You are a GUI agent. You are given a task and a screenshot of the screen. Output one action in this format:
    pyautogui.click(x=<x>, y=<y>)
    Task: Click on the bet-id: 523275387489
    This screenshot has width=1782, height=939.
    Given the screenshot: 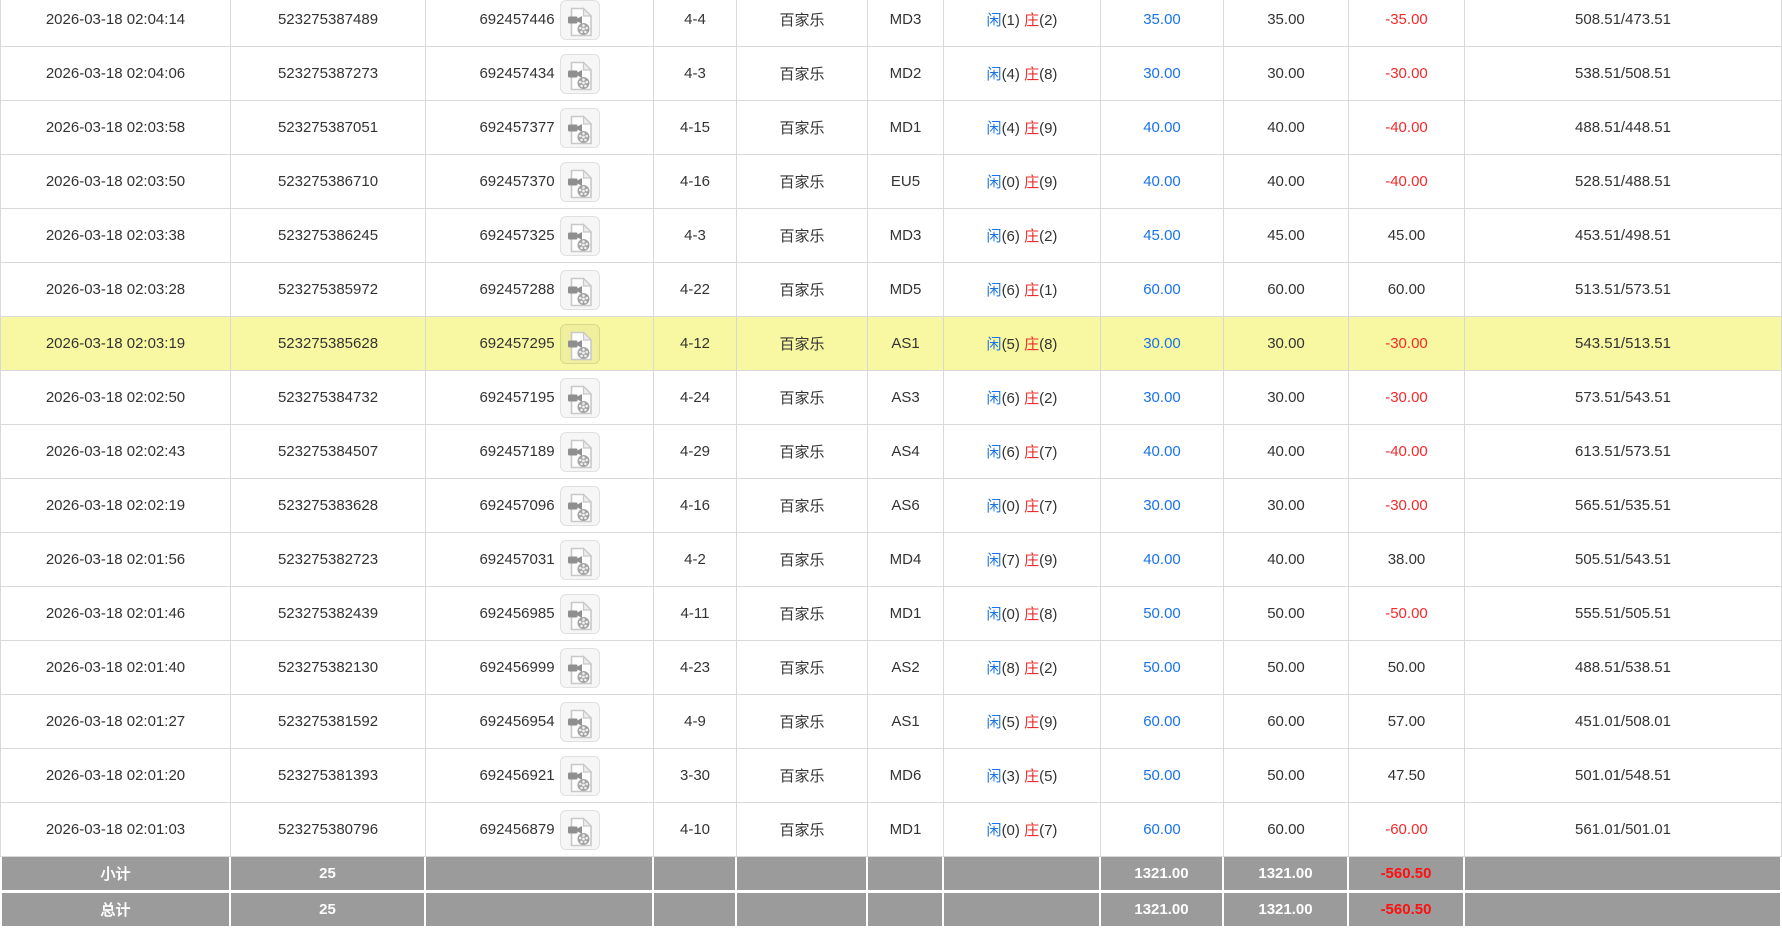 What is the action you would take?
    pyautogui.click(x=328, y=23)
    